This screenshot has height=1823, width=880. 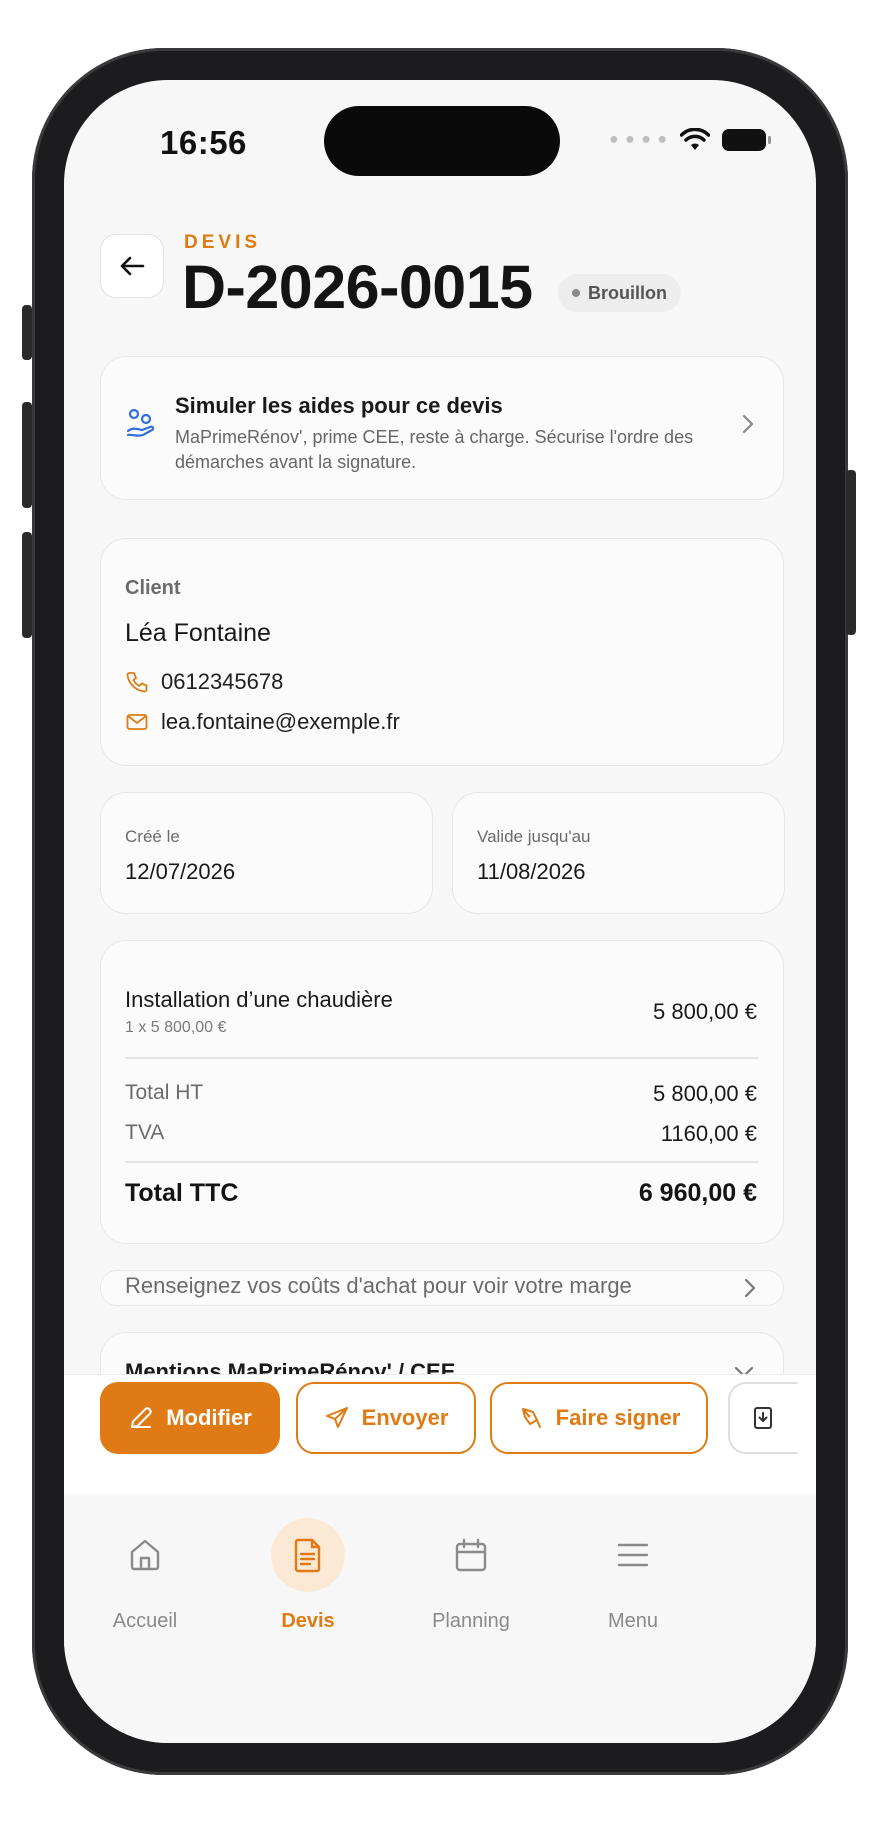 I want to click on send-icon, so click(x=336, y=1417).